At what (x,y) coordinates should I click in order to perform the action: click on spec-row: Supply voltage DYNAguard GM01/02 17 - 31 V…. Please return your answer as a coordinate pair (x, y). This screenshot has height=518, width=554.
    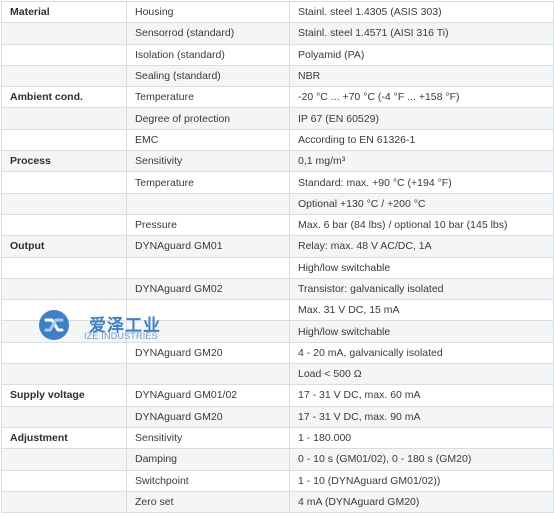
    Looking at the image, I should click on (277, 395).